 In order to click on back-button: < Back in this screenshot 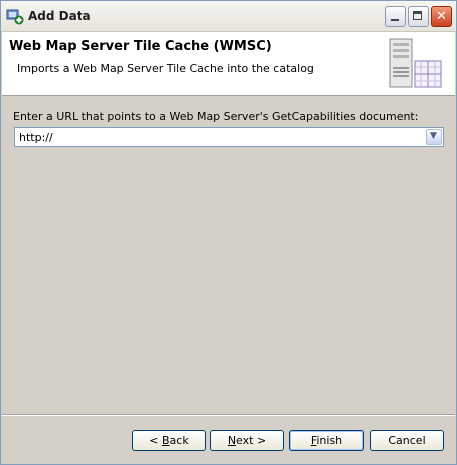, I will do `click(169, 440)`.